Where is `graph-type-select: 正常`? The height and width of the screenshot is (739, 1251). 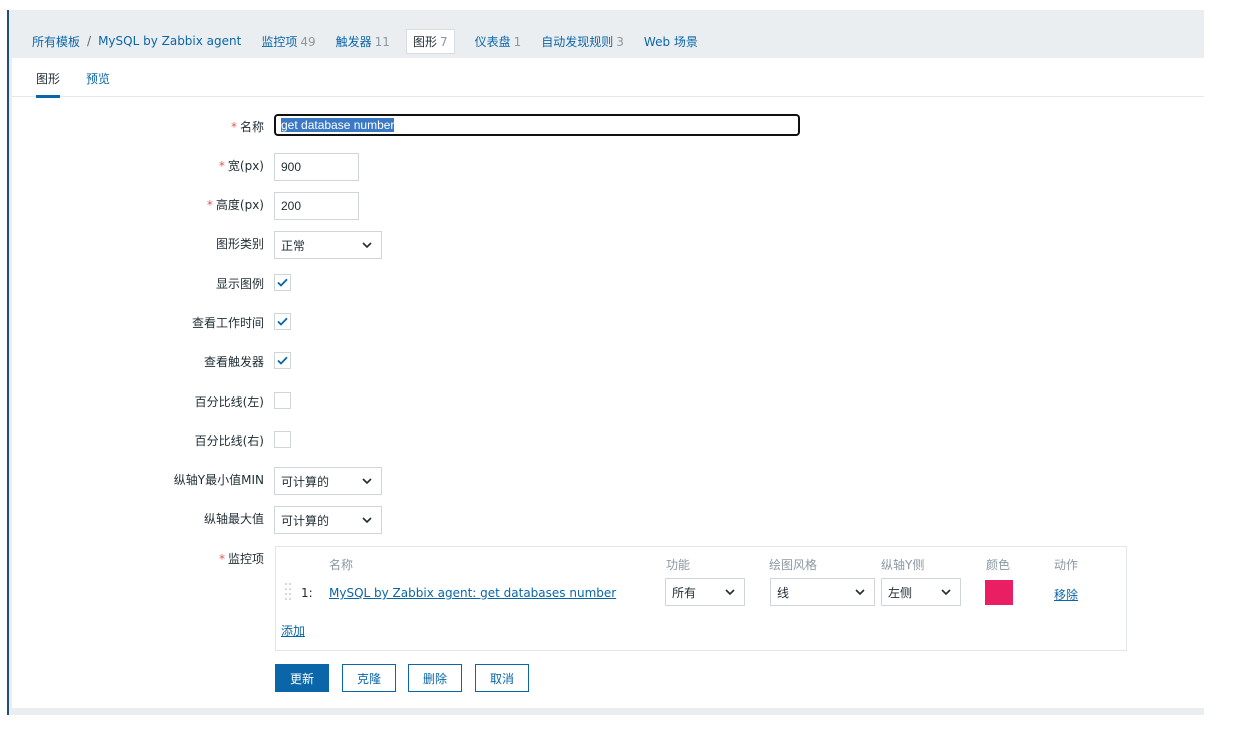 graph-type-select: 正常 is located at coordinates (328, 245).